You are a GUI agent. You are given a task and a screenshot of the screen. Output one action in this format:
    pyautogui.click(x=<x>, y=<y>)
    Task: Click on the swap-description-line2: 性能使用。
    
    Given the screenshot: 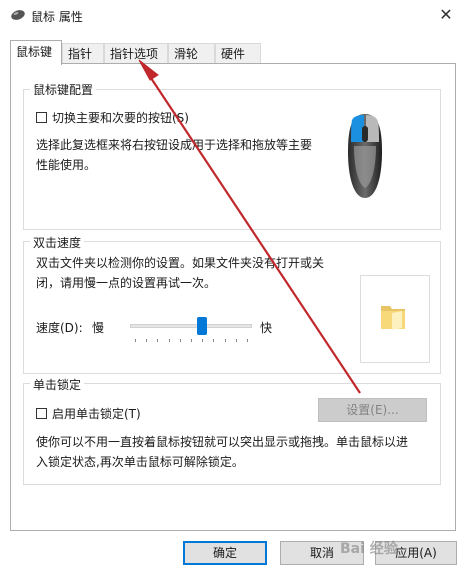 What is the action you would take?
    pyautogui.click(x=66, y=165)
    